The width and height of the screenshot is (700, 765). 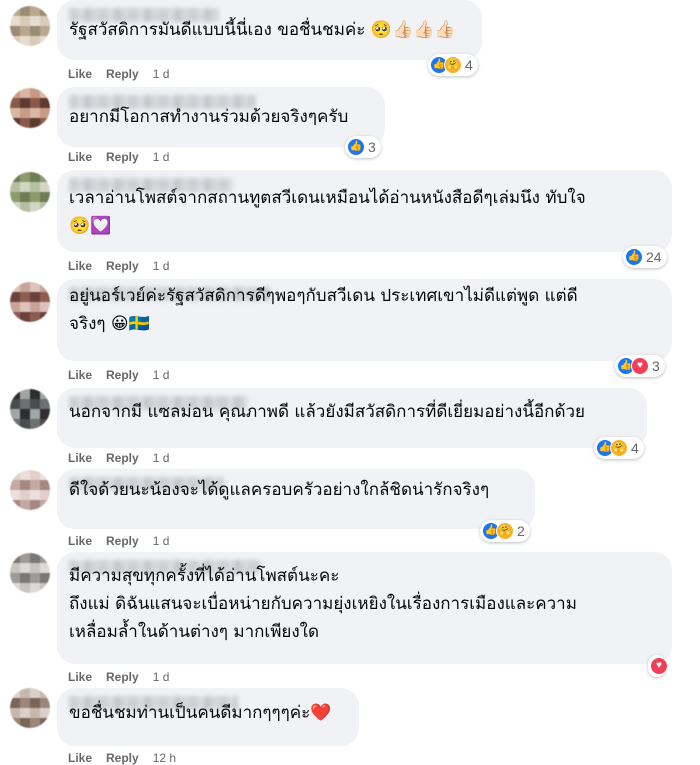 What do you see at coordinates (90, 226) in the screenshot?
I see `comment-text-line: 🥺💟` at bounding box center [90, 226].